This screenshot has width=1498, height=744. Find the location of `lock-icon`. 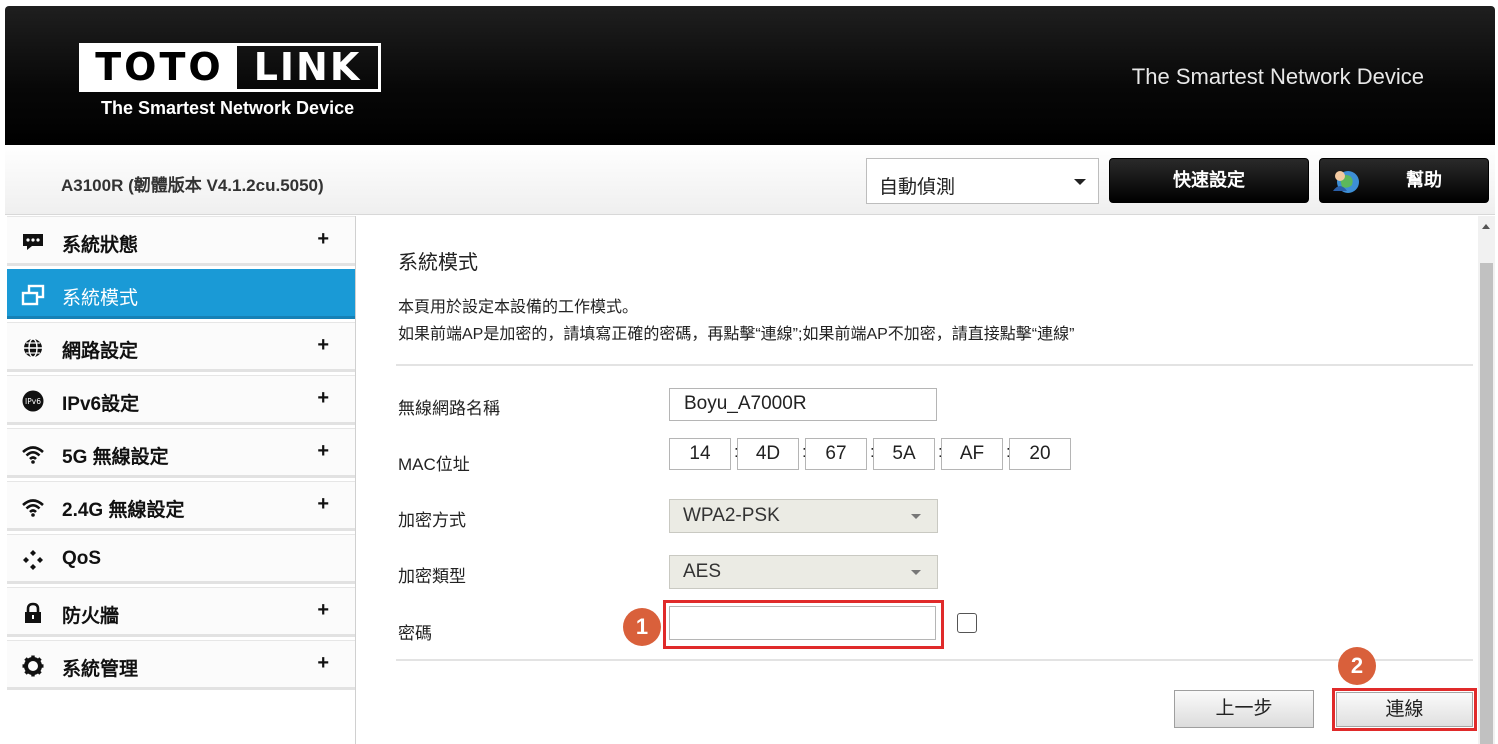

lock-icon is located at coordinates (33, 612).